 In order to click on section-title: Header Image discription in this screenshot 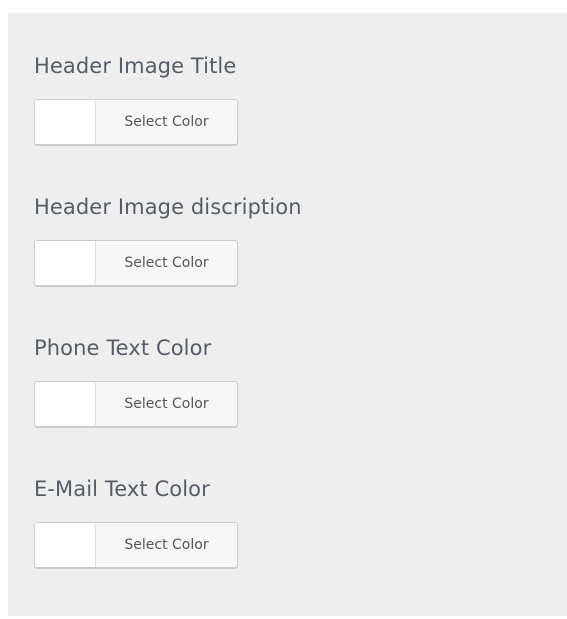, I will do `click(168, 207)`.